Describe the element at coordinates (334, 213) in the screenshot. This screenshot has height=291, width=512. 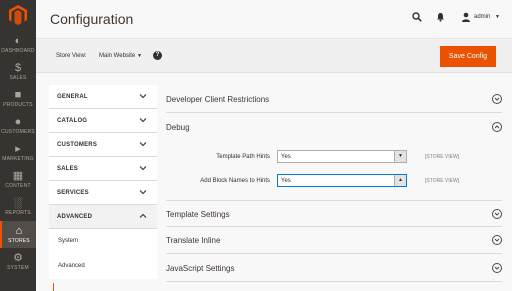
I see `section-template-settings: Template Settings` at that location.